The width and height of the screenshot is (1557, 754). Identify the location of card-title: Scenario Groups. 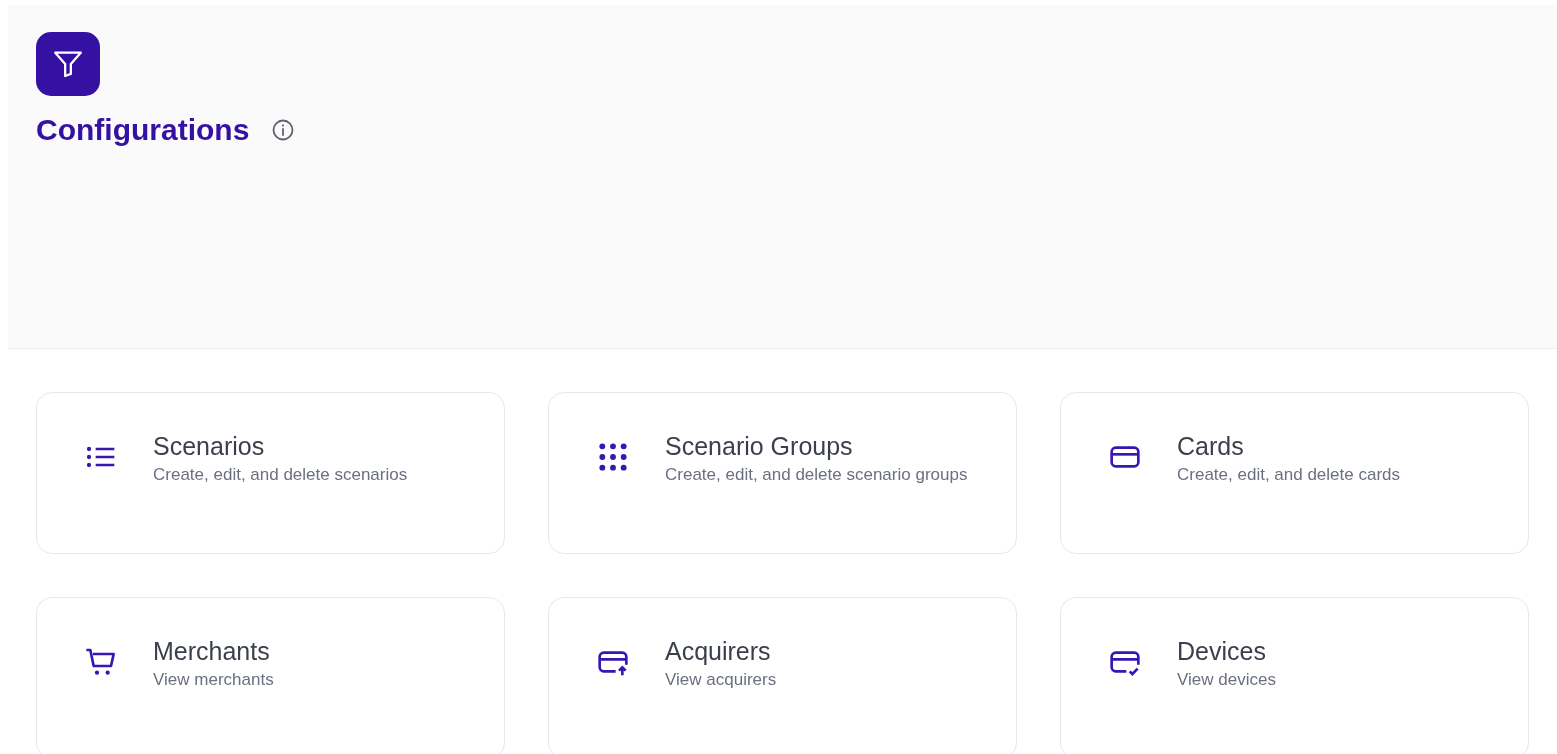
(759, 446).